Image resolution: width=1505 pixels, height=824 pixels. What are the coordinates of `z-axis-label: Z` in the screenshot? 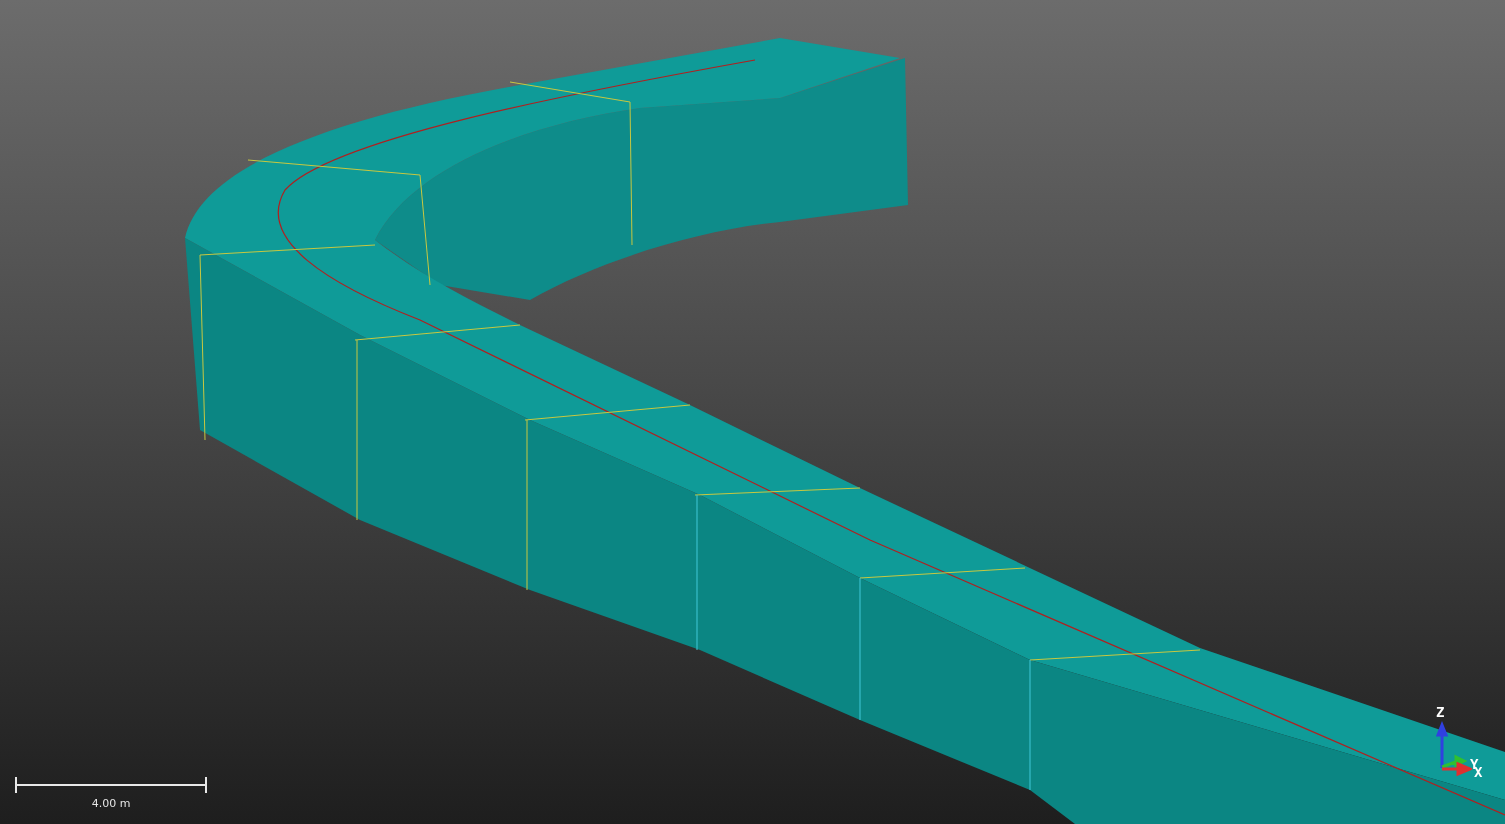 It's located at (1440, 712).